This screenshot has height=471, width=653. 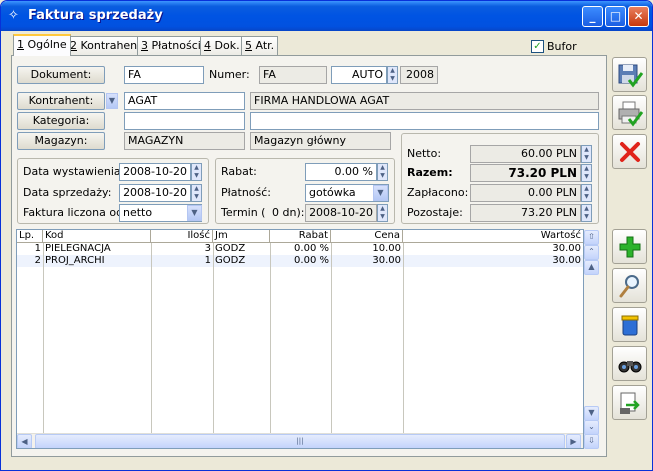 I want to click on col-lp: Lp., so click(x=30, y=236).